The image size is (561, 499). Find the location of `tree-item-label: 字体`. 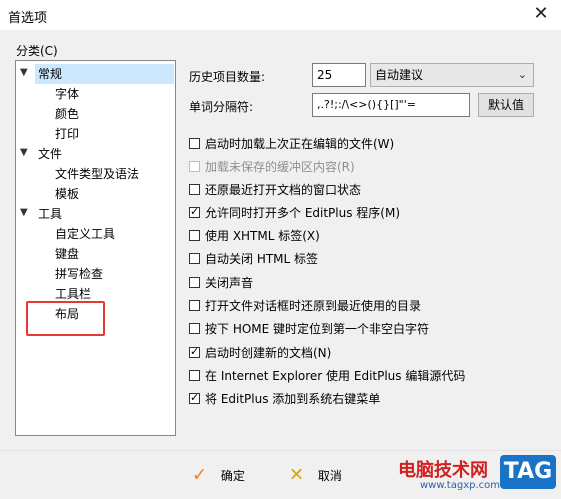

tree-item-label: 字体 is located at coordinates (67, 94).